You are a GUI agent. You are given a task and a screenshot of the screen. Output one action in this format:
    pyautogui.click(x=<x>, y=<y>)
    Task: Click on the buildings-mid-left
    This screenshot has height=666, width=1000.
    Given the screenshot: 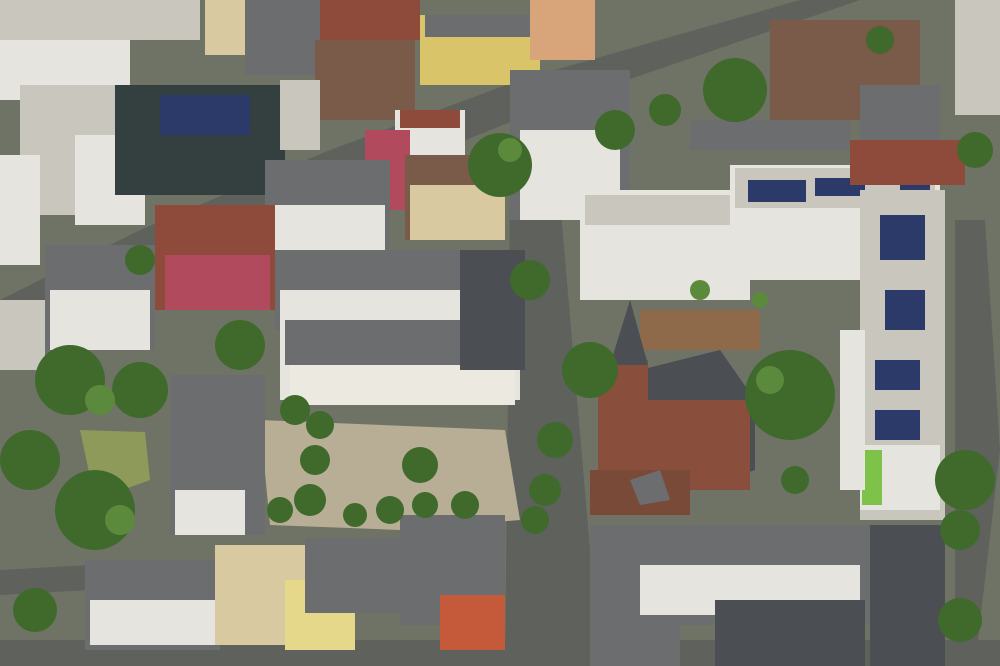 What is the action you would take?
    pyautogui.click(x=217, y=455)
    